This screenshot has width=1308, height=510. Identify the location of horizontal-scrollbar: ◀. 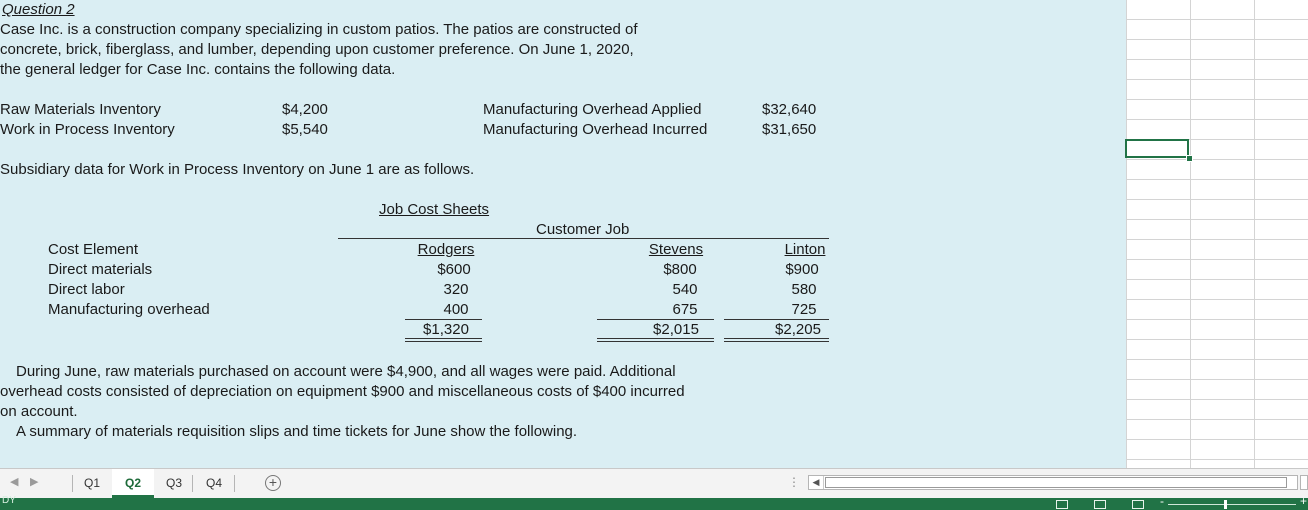
(1053, 482).